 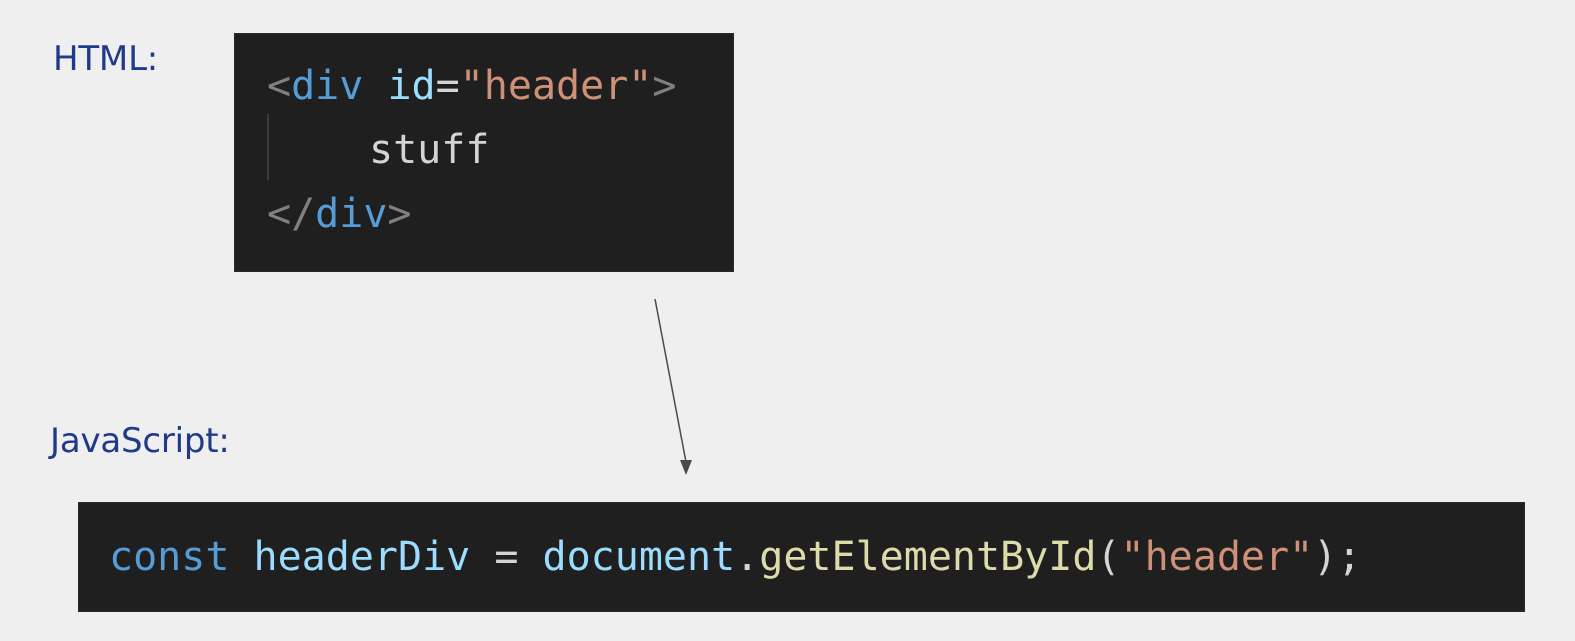 I want to click on code-line-2: stuff, so click(x=429, y=150).